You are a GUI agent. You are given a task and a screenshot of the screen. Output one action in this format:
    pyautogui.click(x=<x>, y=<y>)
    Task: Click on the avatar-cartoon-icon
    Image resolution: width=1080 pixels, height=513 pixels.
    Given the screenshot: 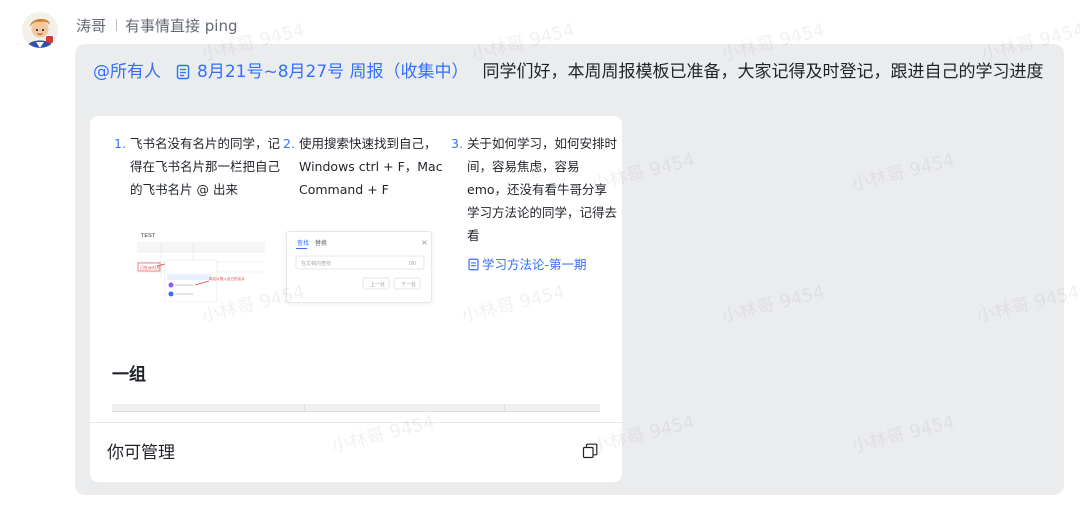 What is the action you would take?
    pyautogui.click(x=40, y=30)
    